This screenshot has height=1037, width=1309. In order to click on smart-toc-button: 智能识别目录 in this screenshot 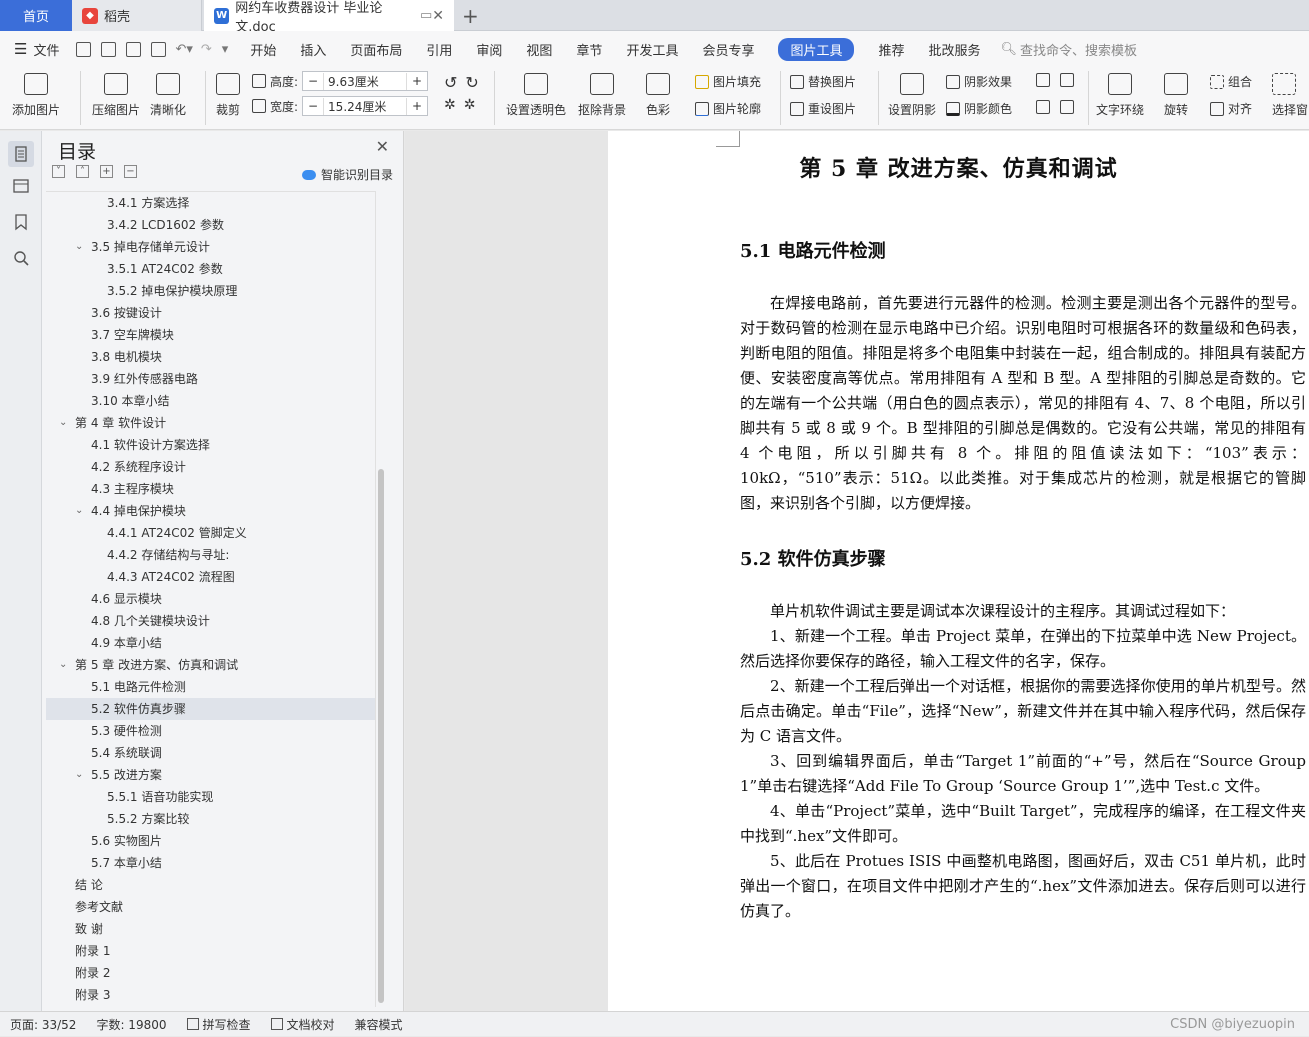, I will do `click(347, 174)`.